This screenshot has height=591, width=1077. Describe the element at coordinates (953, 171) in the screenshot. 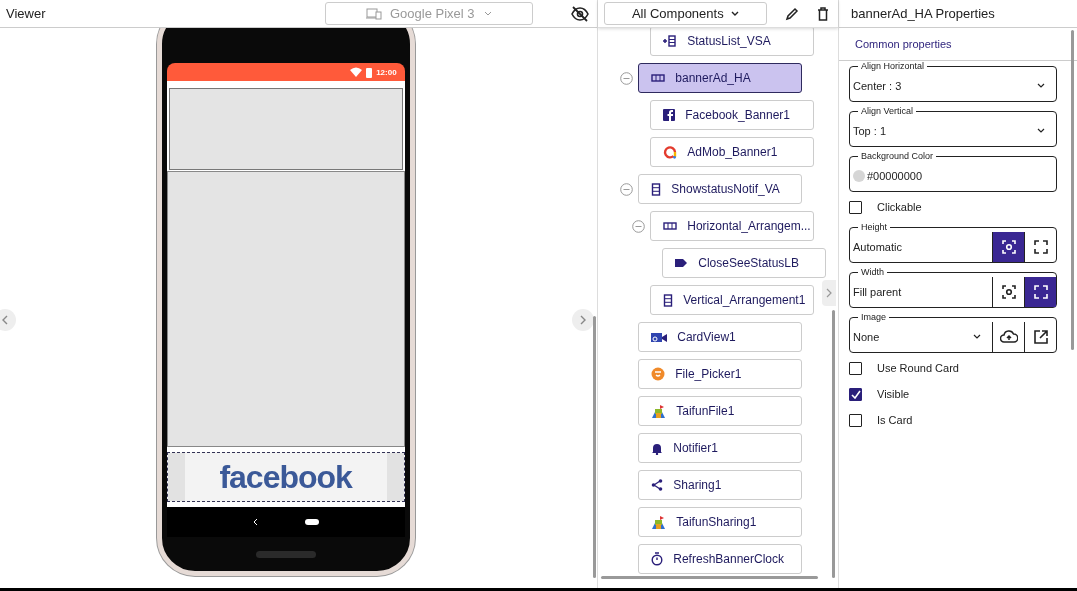

I see `input-field: Background Color #00000000` at that location.